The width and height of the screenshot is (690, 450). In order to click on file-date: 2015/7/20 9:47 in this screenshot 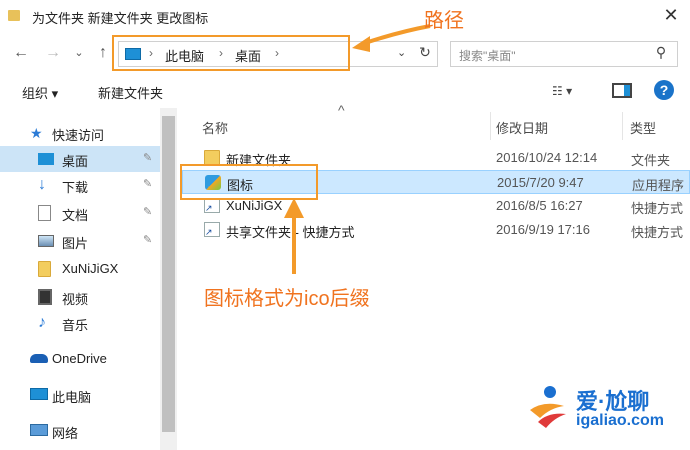, I will do `click(540, 182)`.